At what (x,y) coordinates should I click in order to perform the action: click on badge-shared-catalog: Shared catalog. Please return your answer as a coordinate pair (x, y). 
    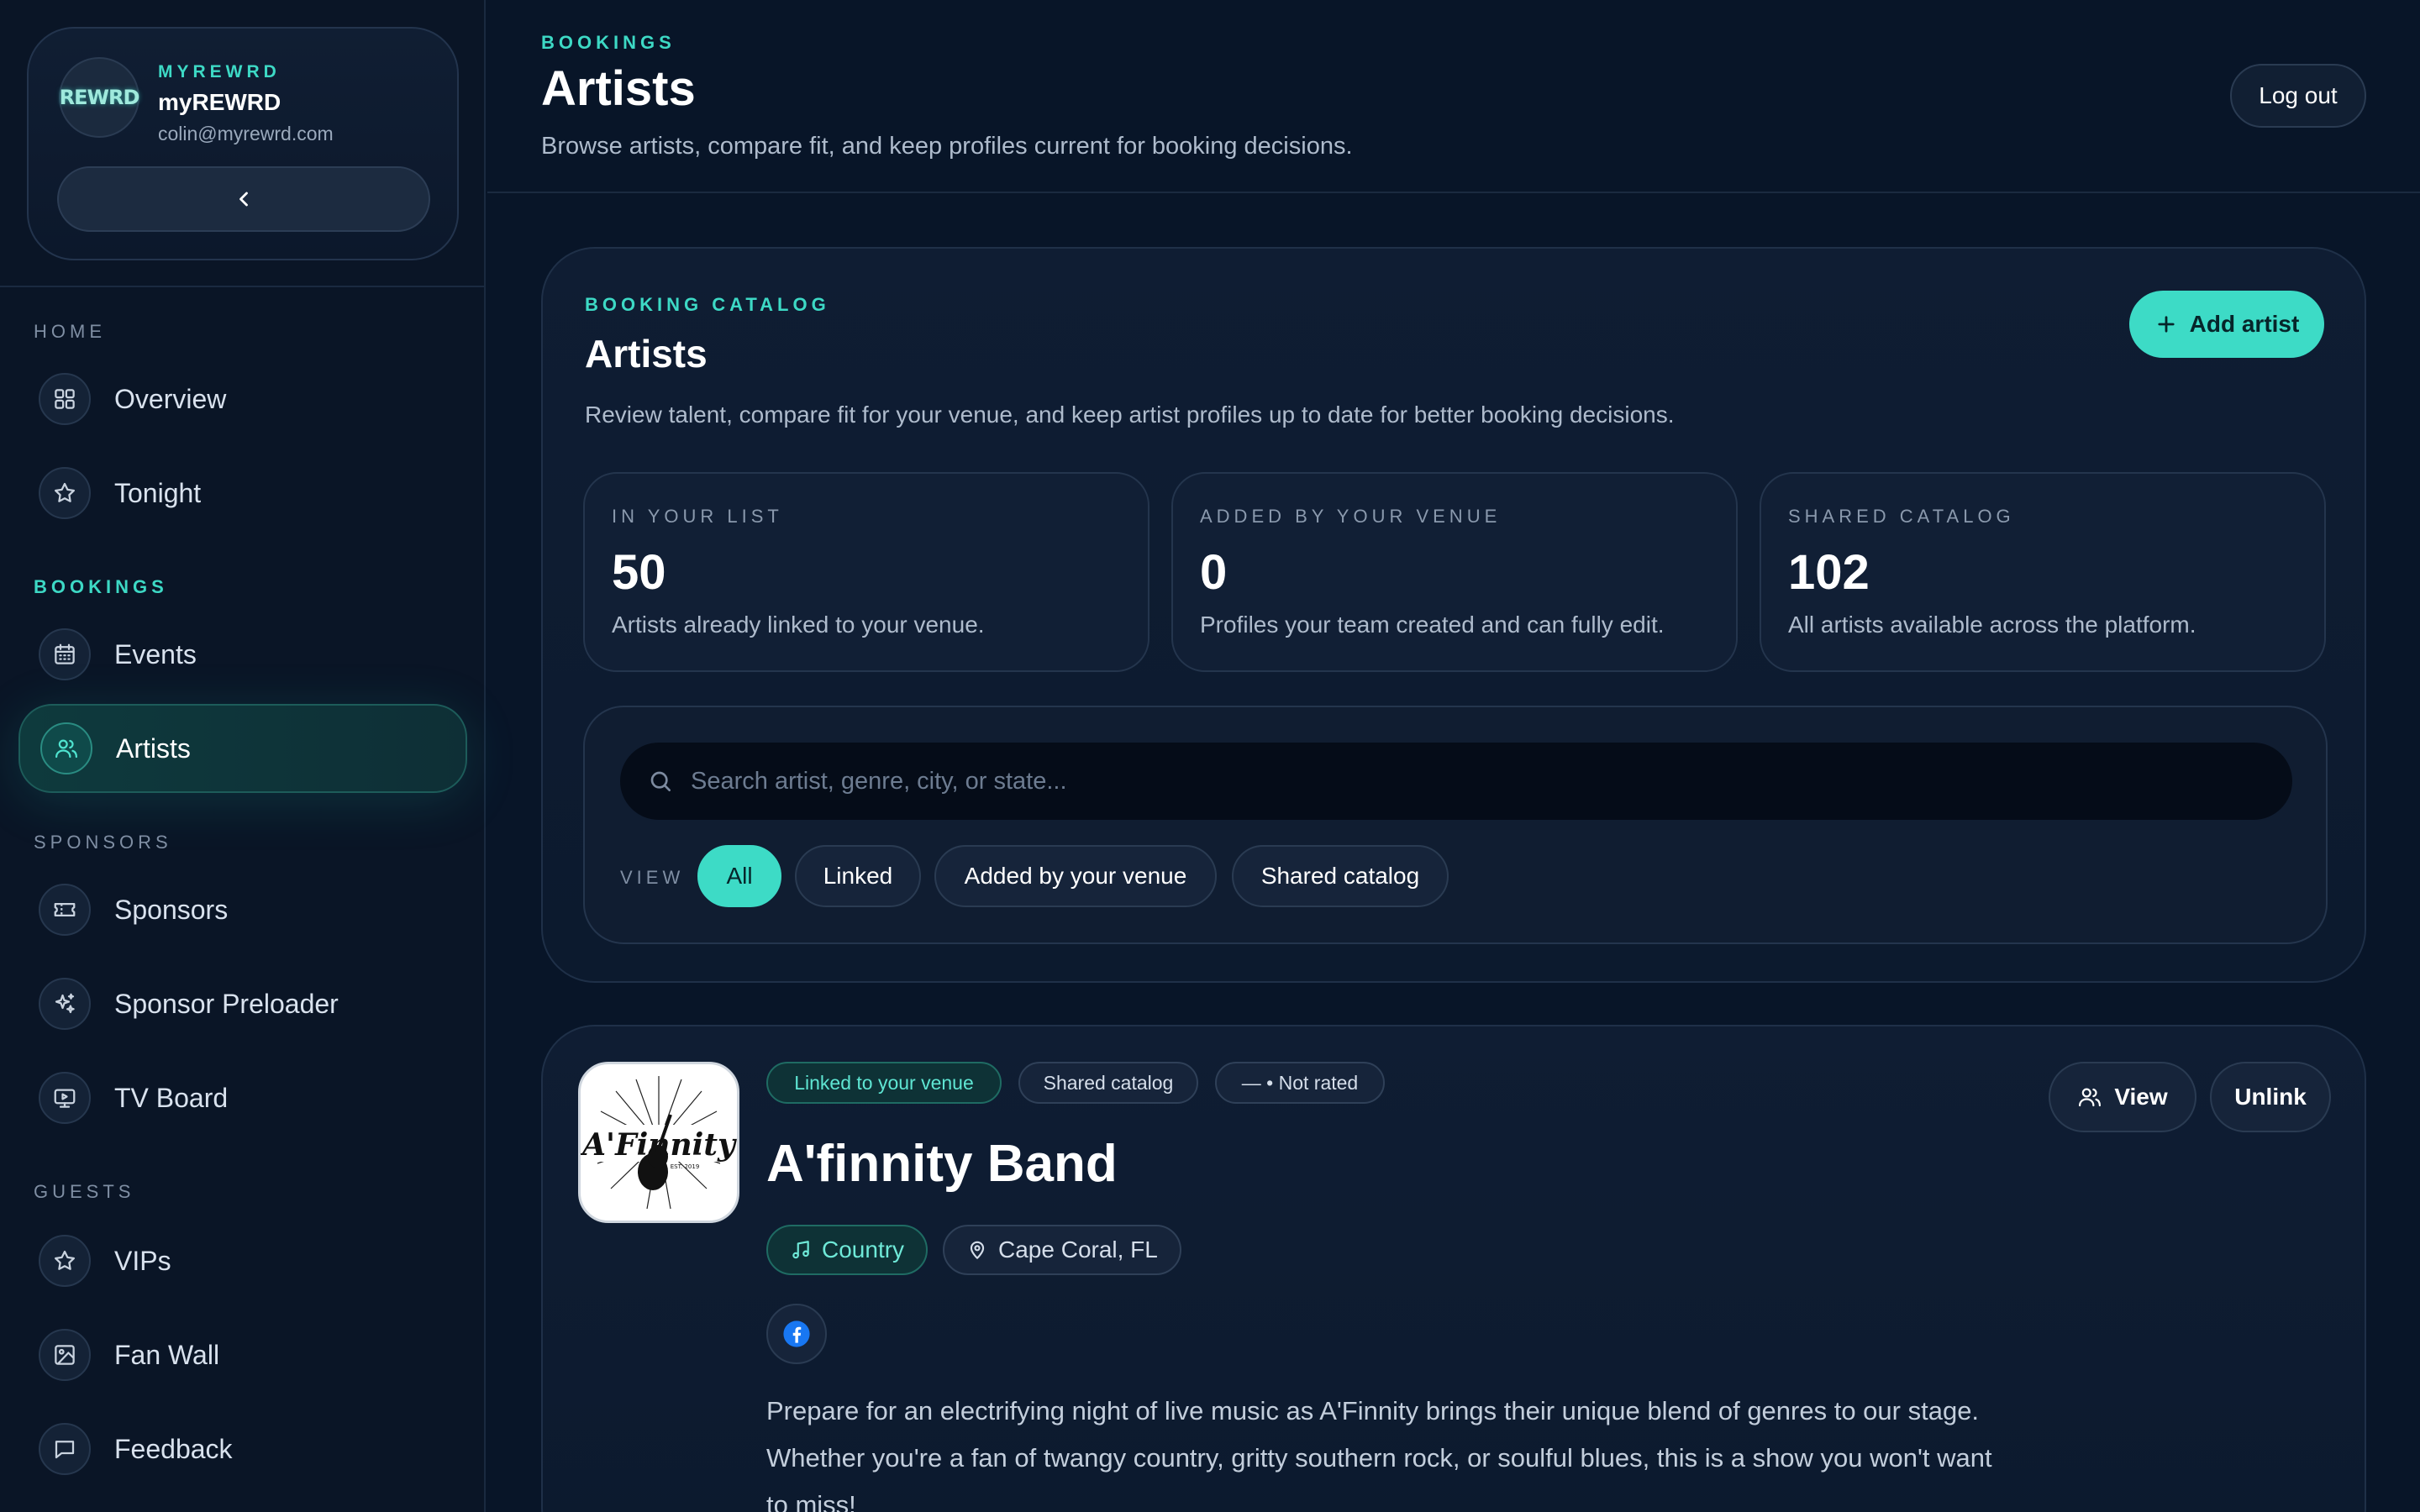
    Looking at the image, I should click on (1108, 1083).